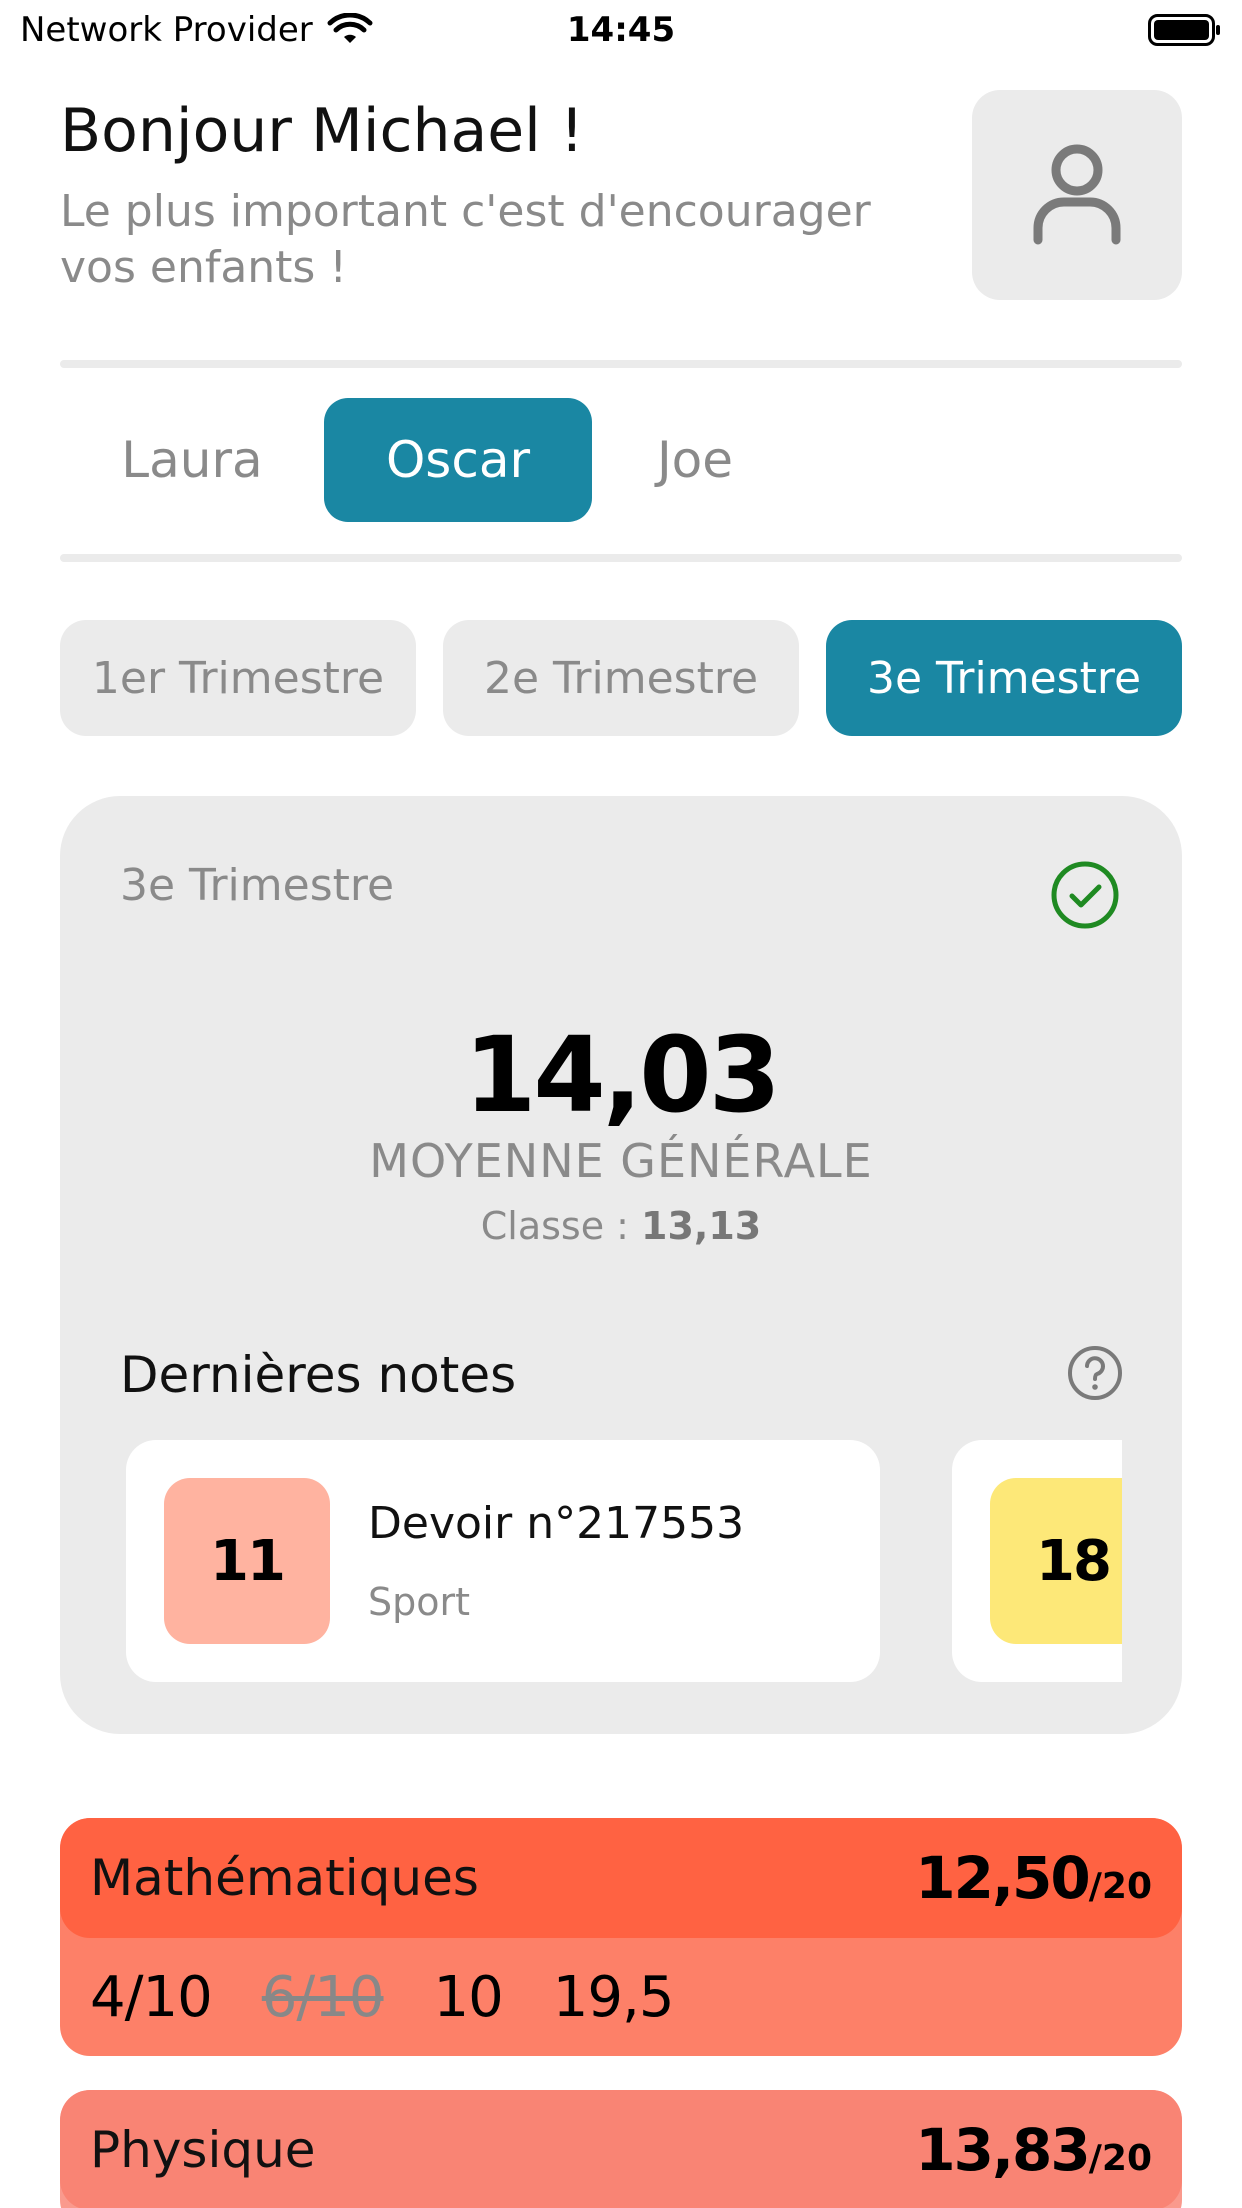 This screenshot has height=2208, width=1242. Describe the element at coordinates (203, 2150) in the screenshot. I see `subject-name: Physique` at that location.